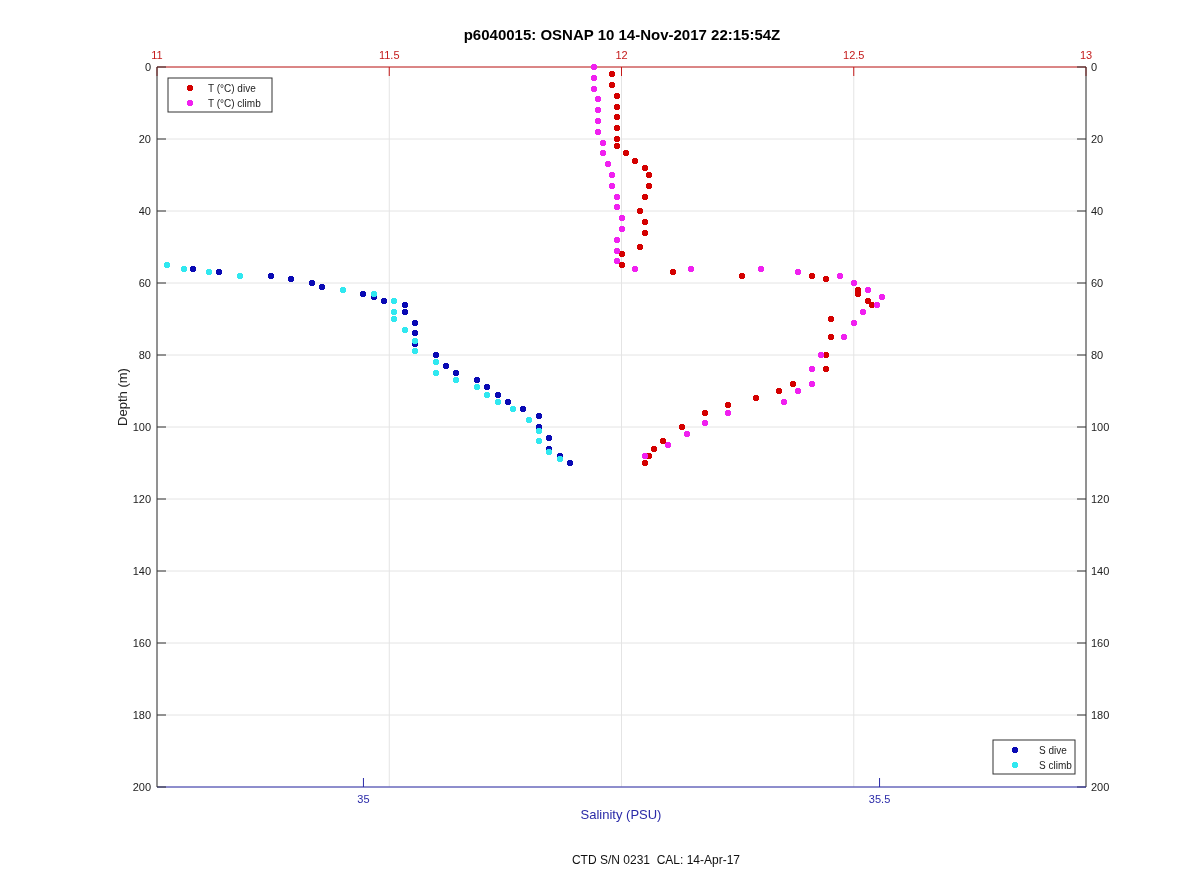 The width and height of the screenshot is (1200, 885). Describe the element at coordinates (157, 55) in the screenshot. I see `tick-label: 11` at that location.